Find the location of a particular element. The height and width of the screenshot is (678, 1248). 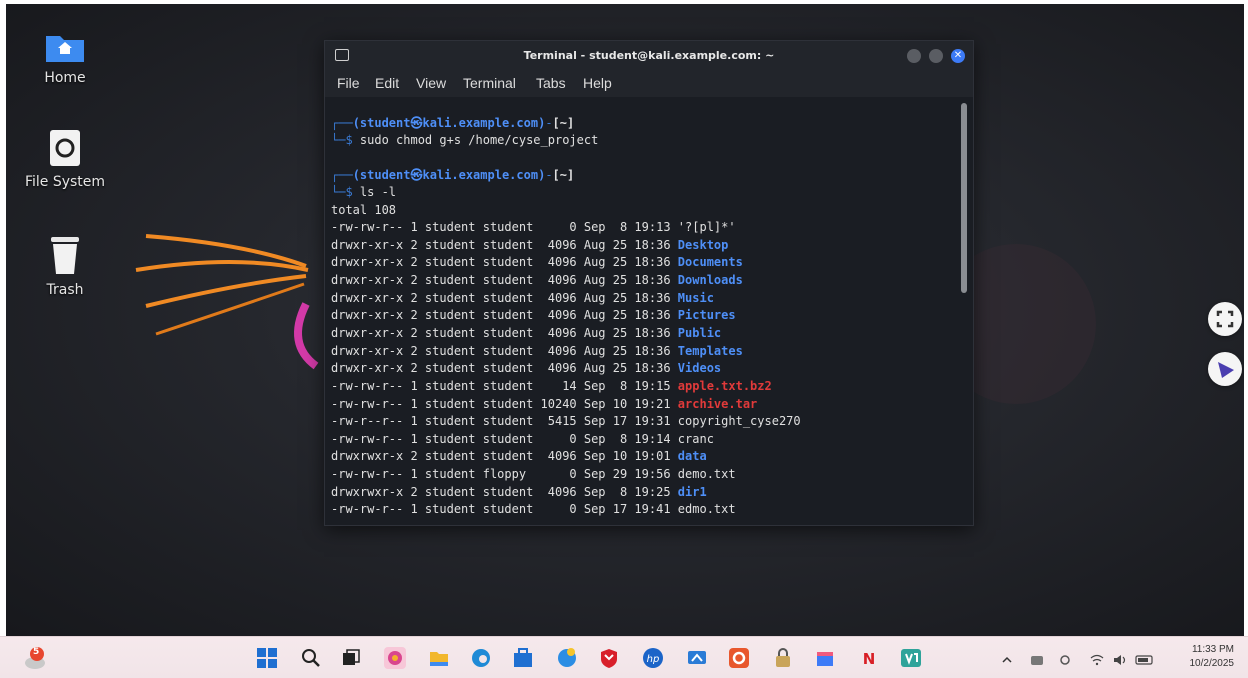

task-view-button is located at coordinates (351, 658).